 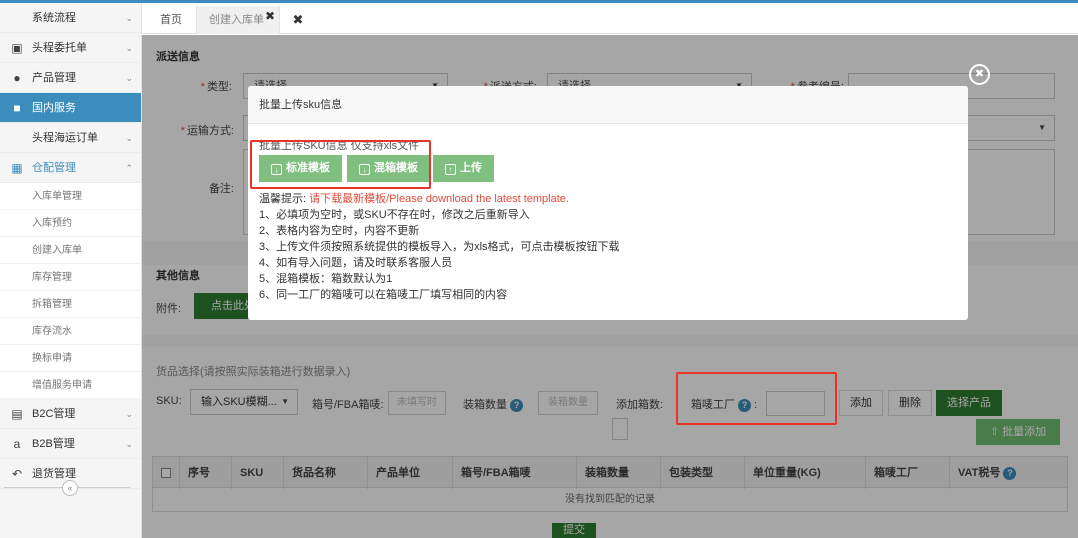 I want to click on highlight-box-factory, so click(x=756, y=398).